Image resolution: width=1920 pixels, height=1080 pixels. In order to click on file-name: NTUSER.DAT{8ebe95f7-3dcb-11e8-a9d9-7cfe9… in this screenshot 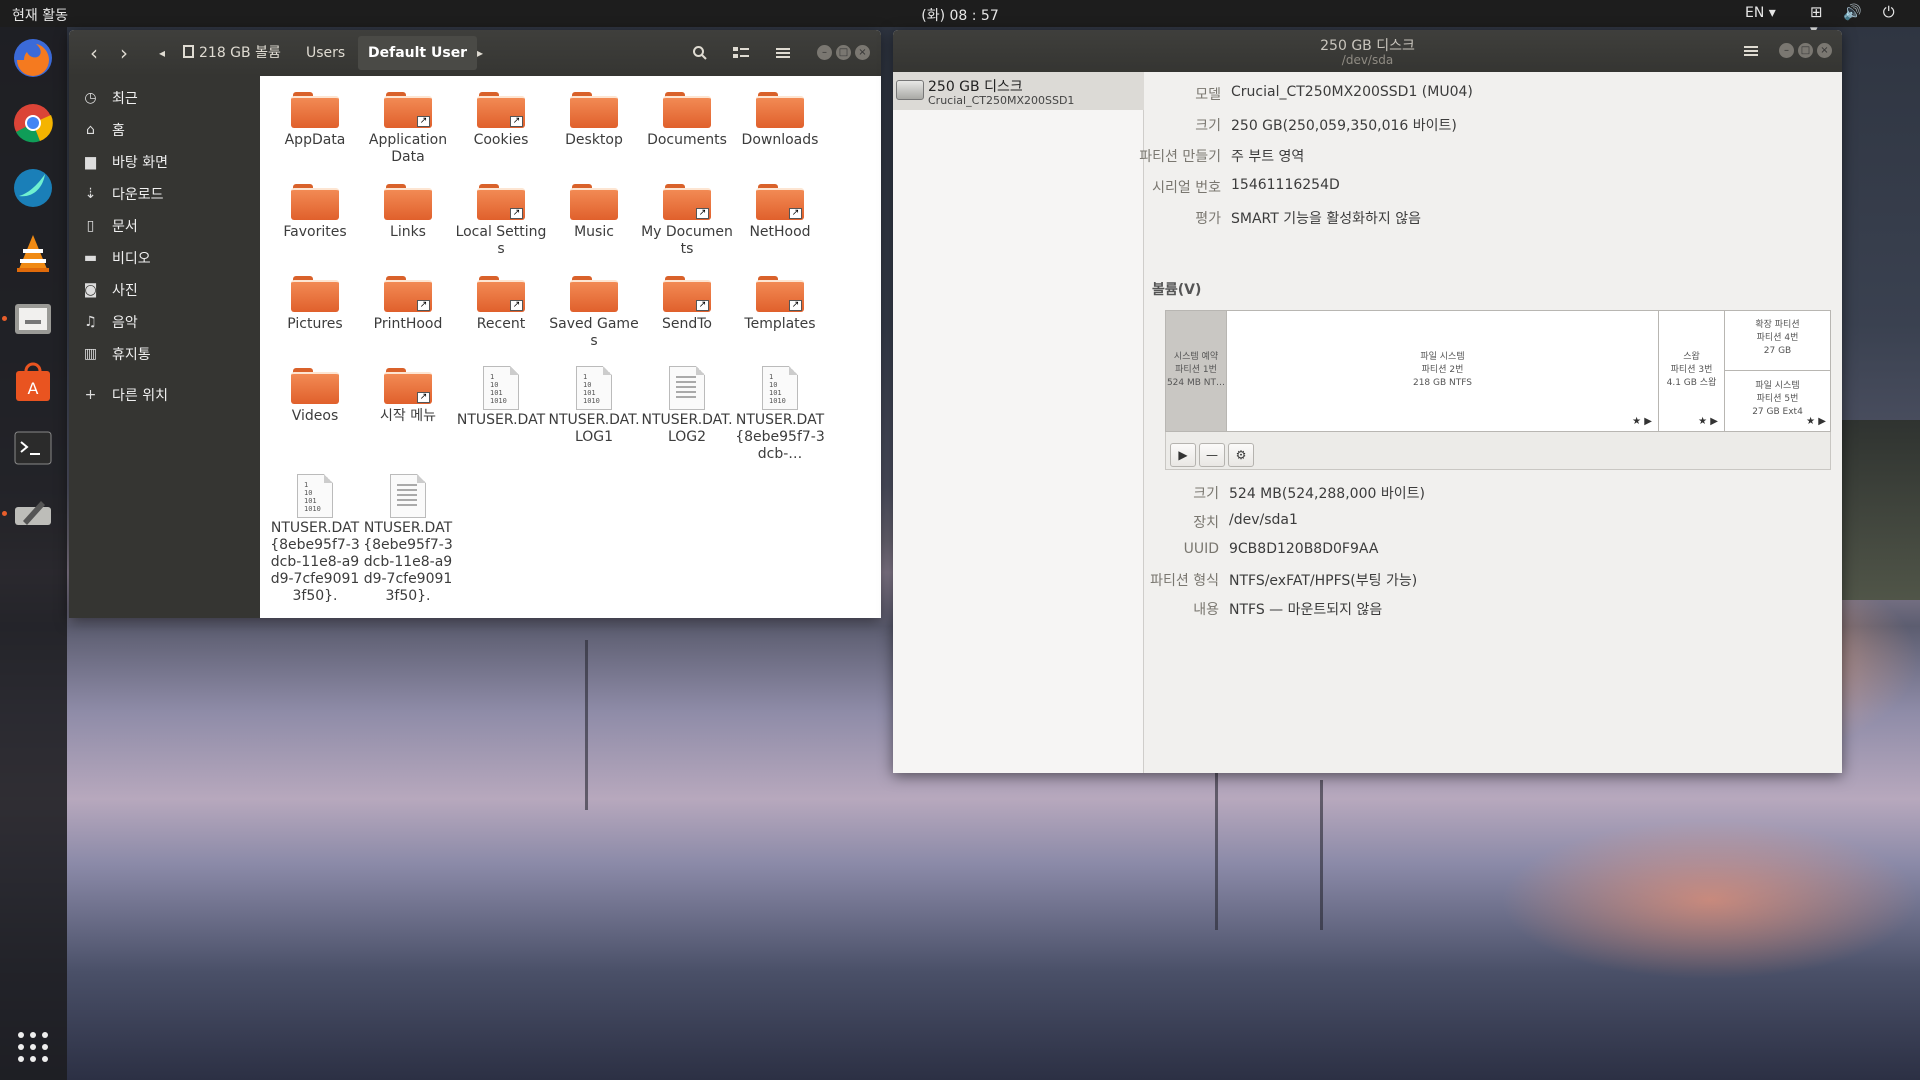, I will do `click(408, 562)`.